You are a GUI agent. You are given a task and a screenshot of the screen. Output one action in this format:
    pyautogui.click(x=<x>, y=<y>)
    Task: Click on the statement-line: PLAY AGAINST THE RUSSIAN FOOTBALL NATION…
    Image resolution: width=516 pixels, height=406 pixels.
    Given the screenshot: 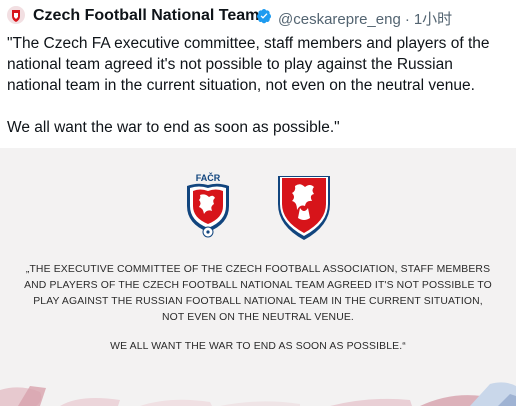 What is the action you would take?
    pyautogui.click(x=258, y=301)
    